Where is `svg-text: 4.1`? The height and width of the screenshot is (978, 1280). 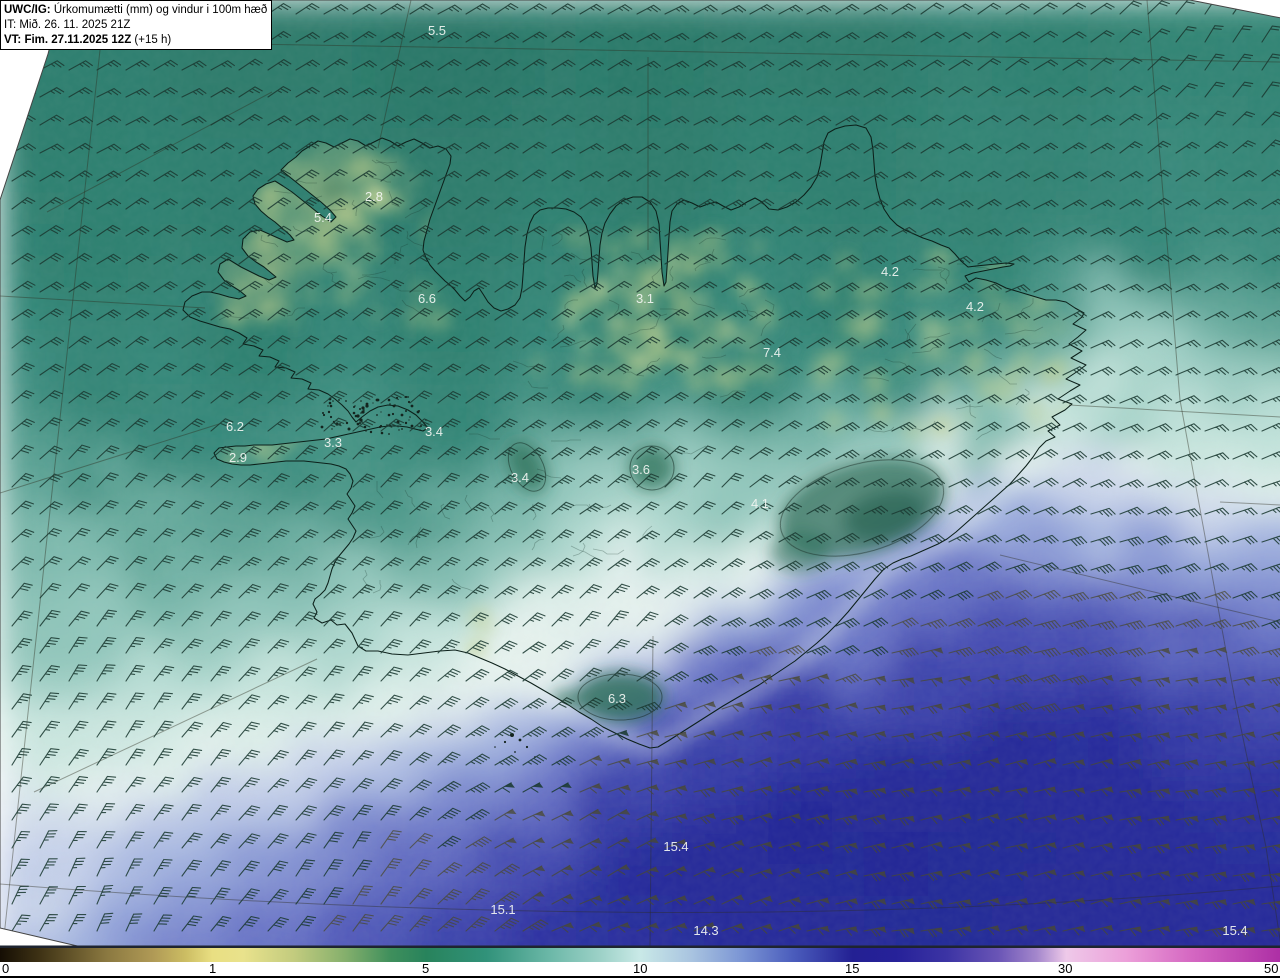
svg-text: 4.1 is located at coordinates (760, 503).